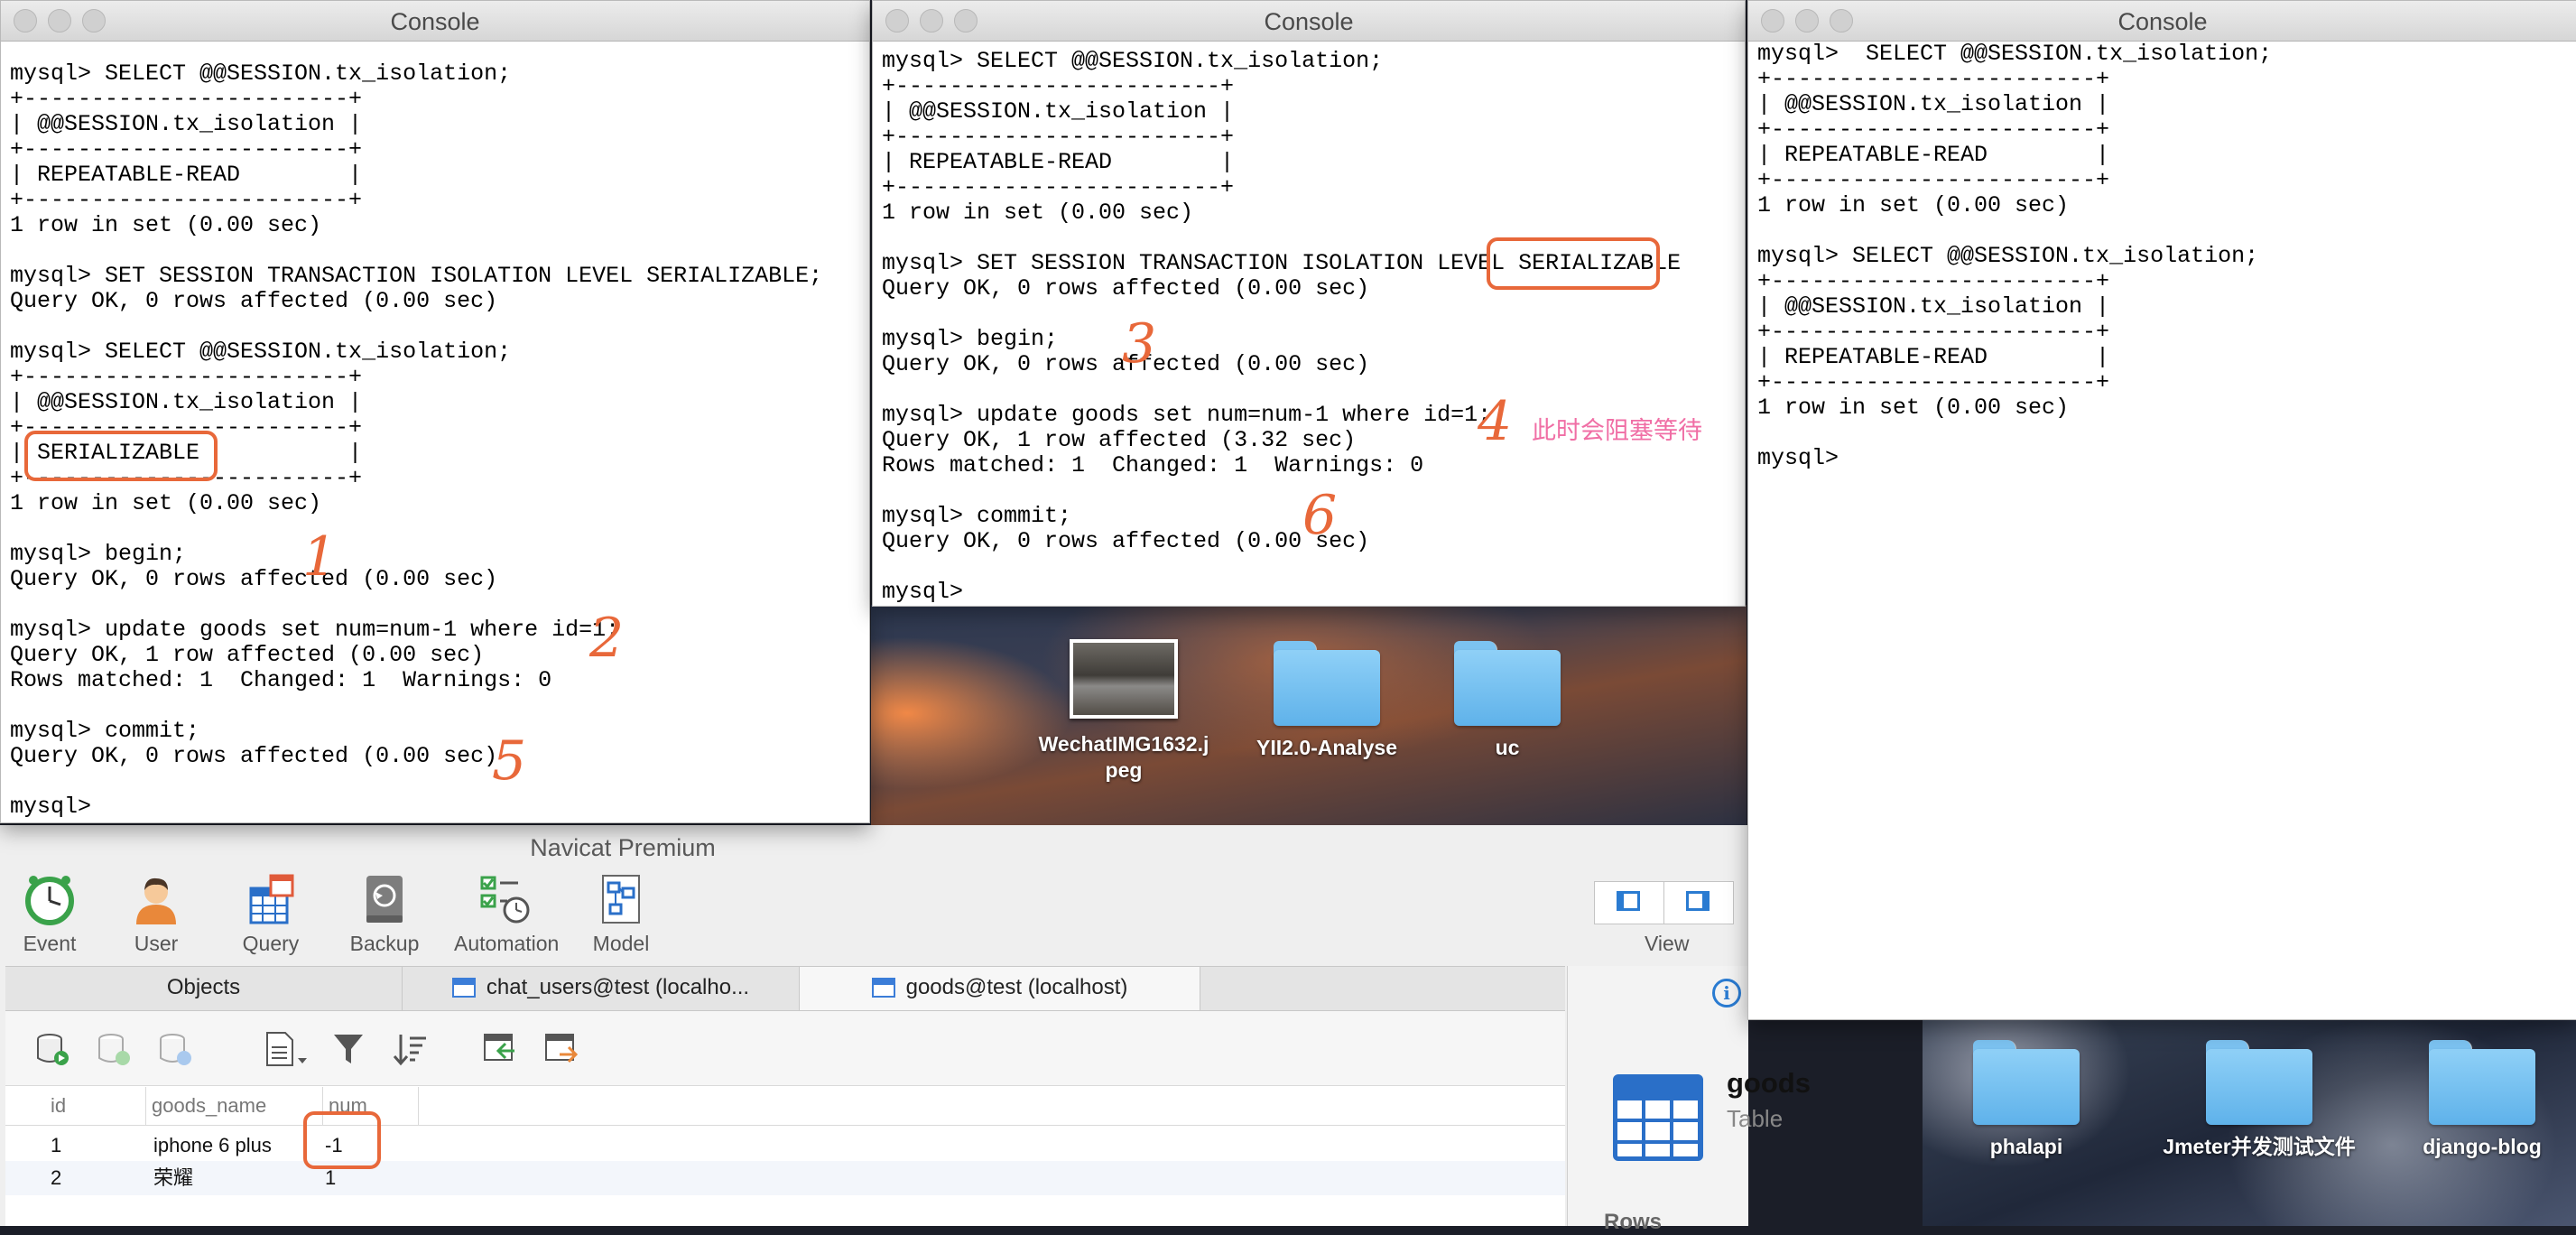 This screenshot has width=2576, height=1235. Describe the element at coordinates (607, 639) in the screenshot. I see `step-marker: 2` at that location.